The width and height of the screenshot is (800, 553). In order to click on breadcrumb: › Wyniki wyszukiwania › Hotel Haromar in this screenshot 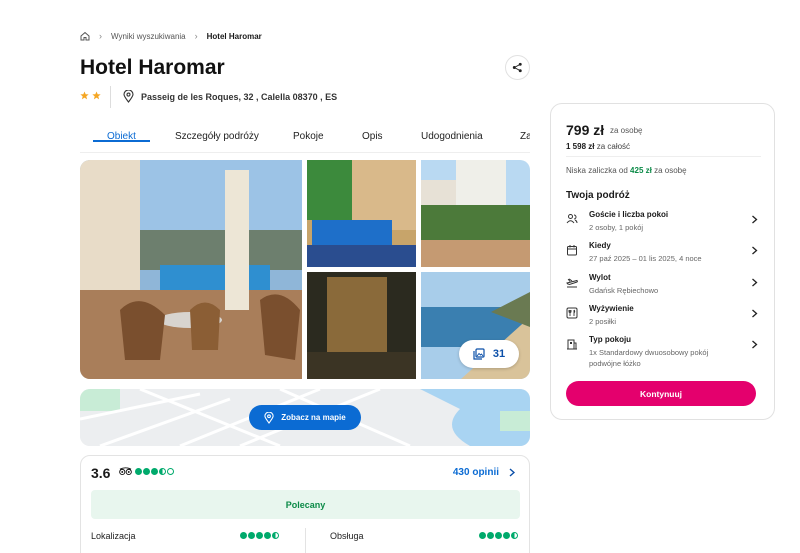, I will do `click(171, 36)`.